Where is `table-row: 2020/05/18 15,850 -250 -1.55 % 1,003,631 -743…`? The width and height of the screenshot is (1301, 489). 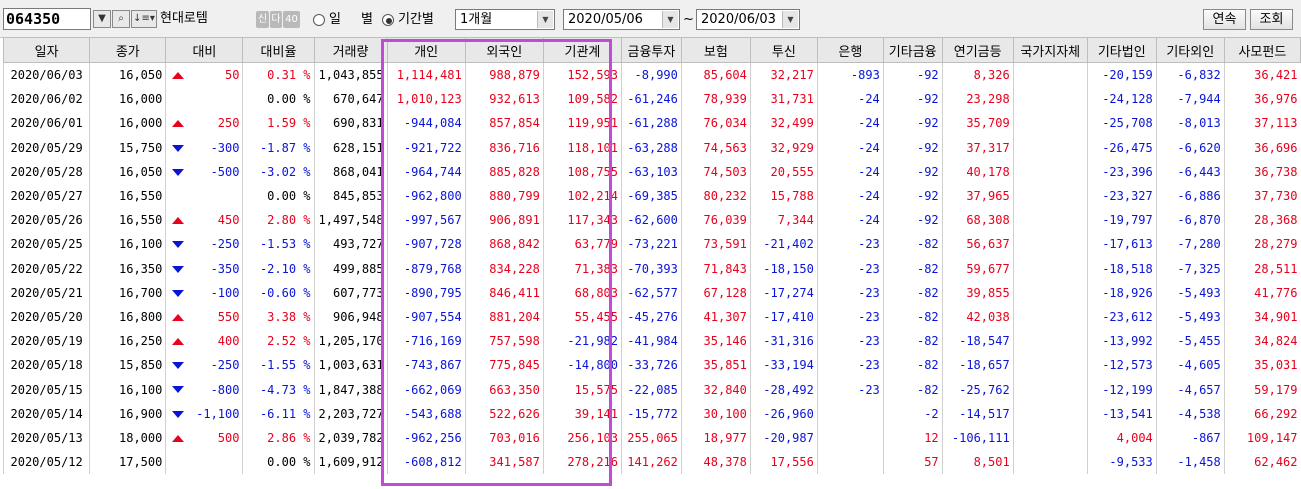 table-row: 2020/05/18 15,850 -250 -1.55 % 1,003,631 -743… is located at coordinates (651, 365).